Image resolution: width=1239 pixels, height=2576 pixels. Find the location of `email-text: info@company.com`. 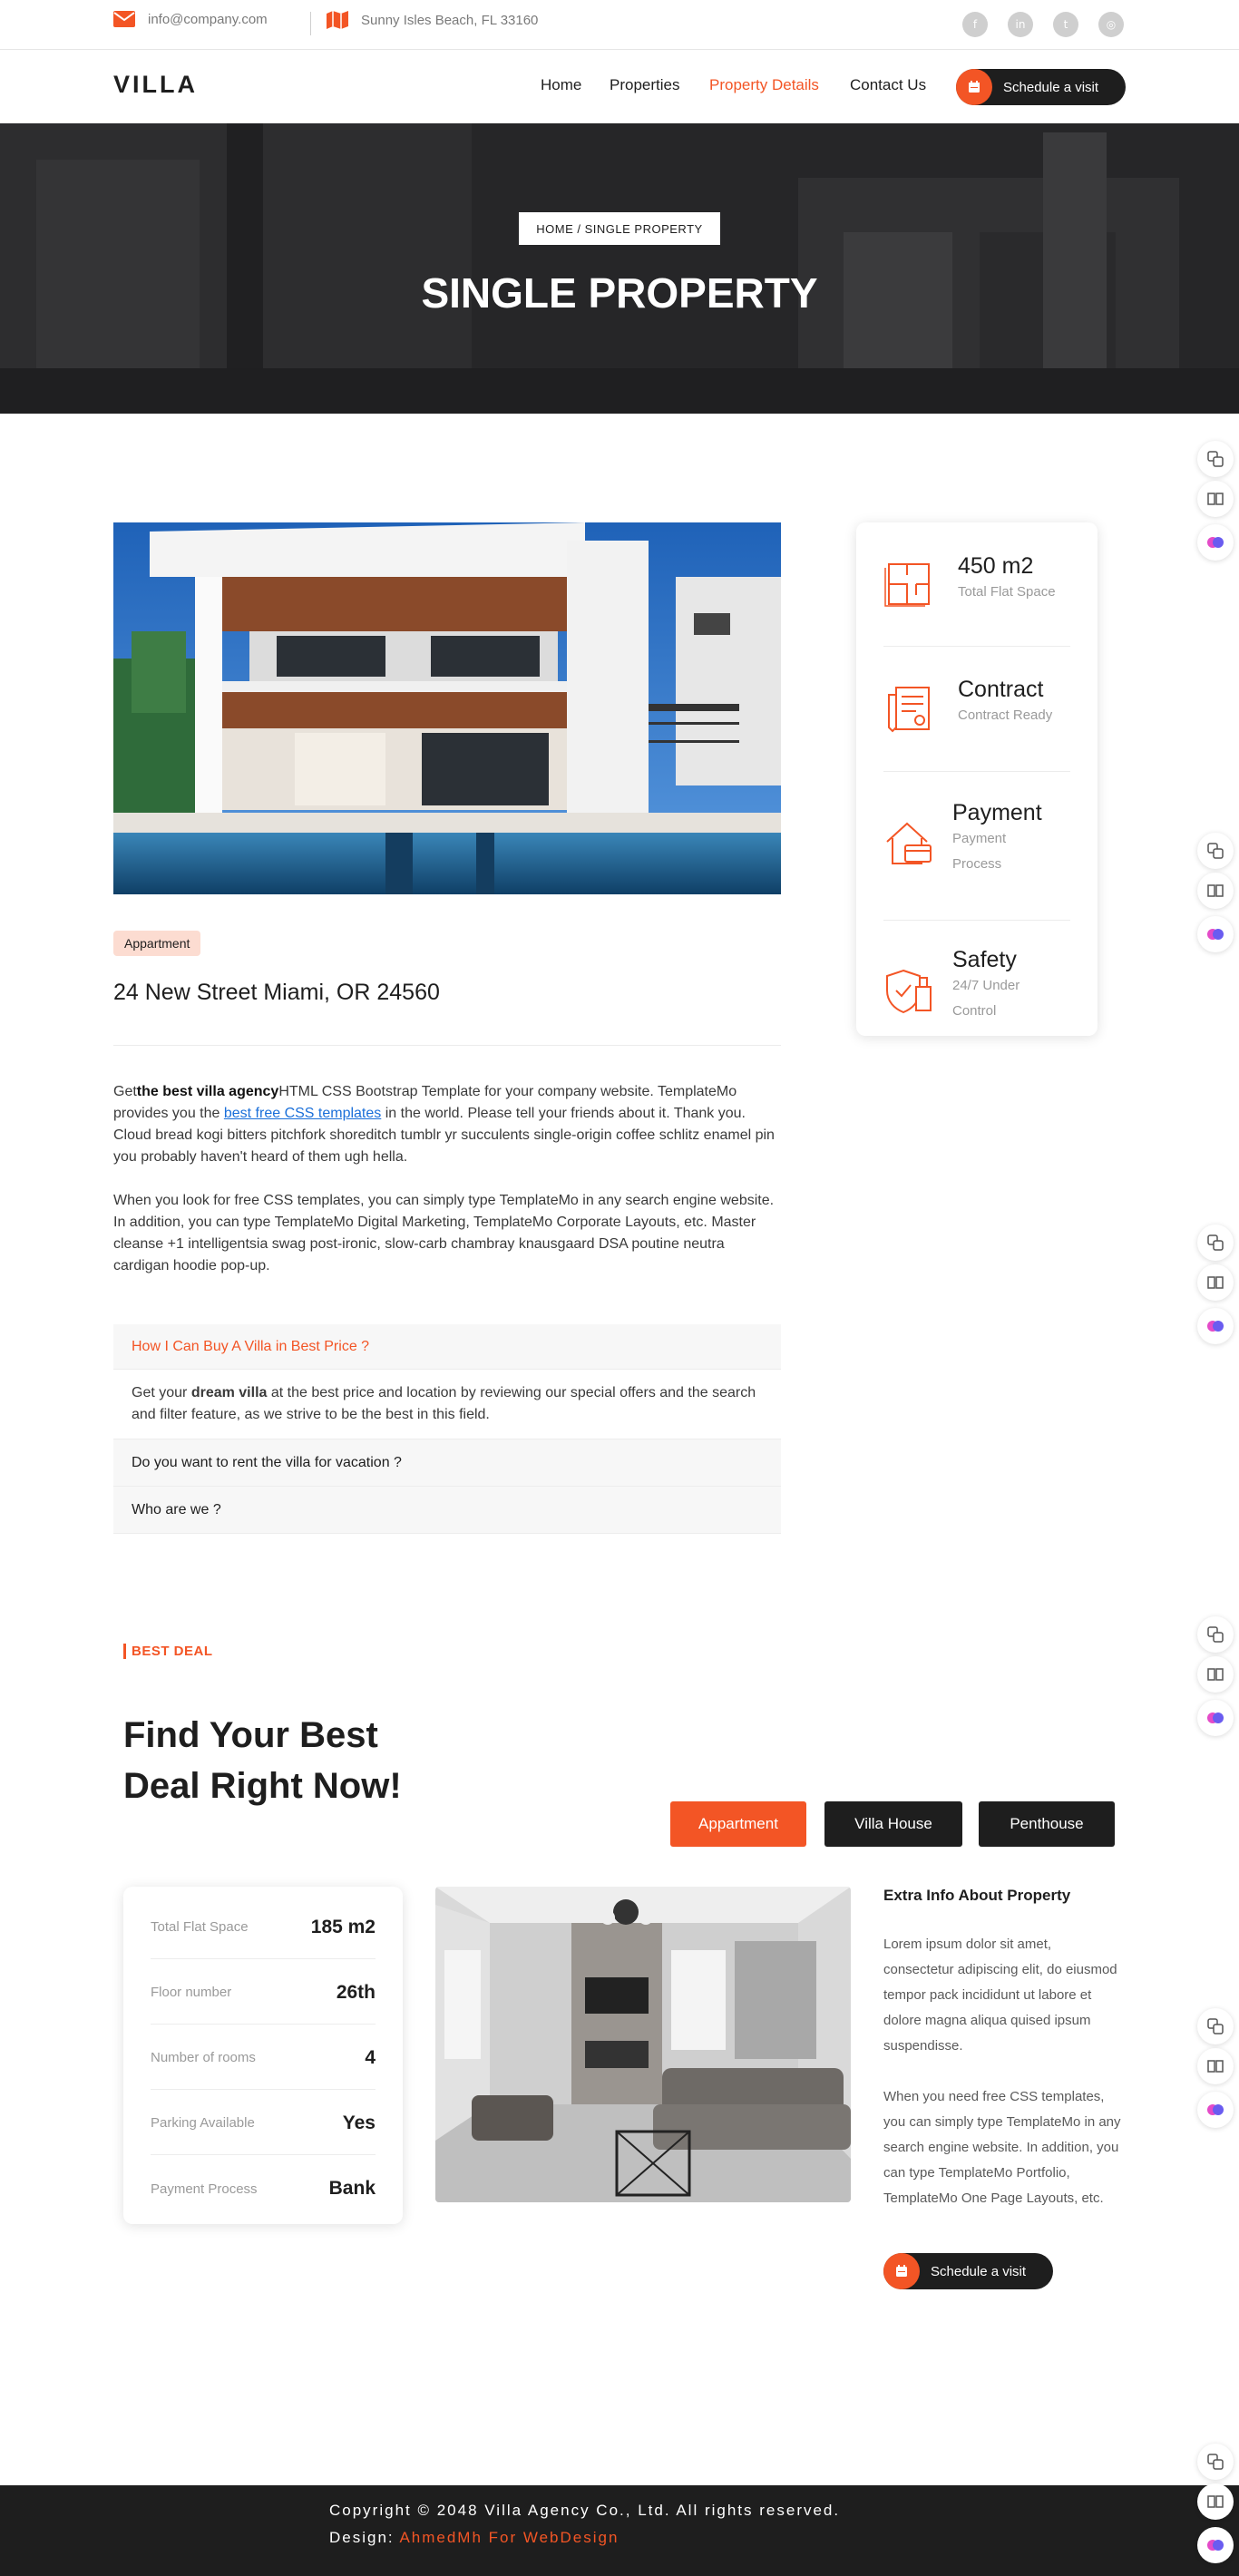

email-text: info@company.com is located at coordinates (208, 19).